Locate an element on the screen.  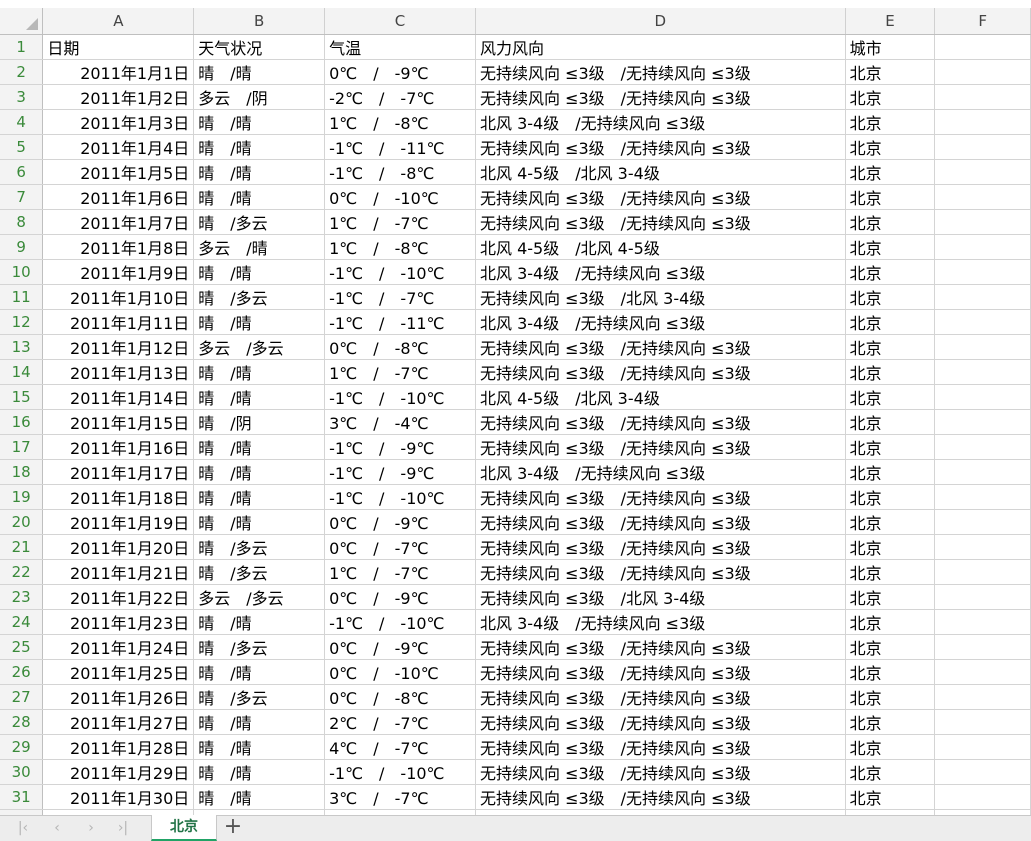
column-header-b: B is located at coordinates (259, 21).